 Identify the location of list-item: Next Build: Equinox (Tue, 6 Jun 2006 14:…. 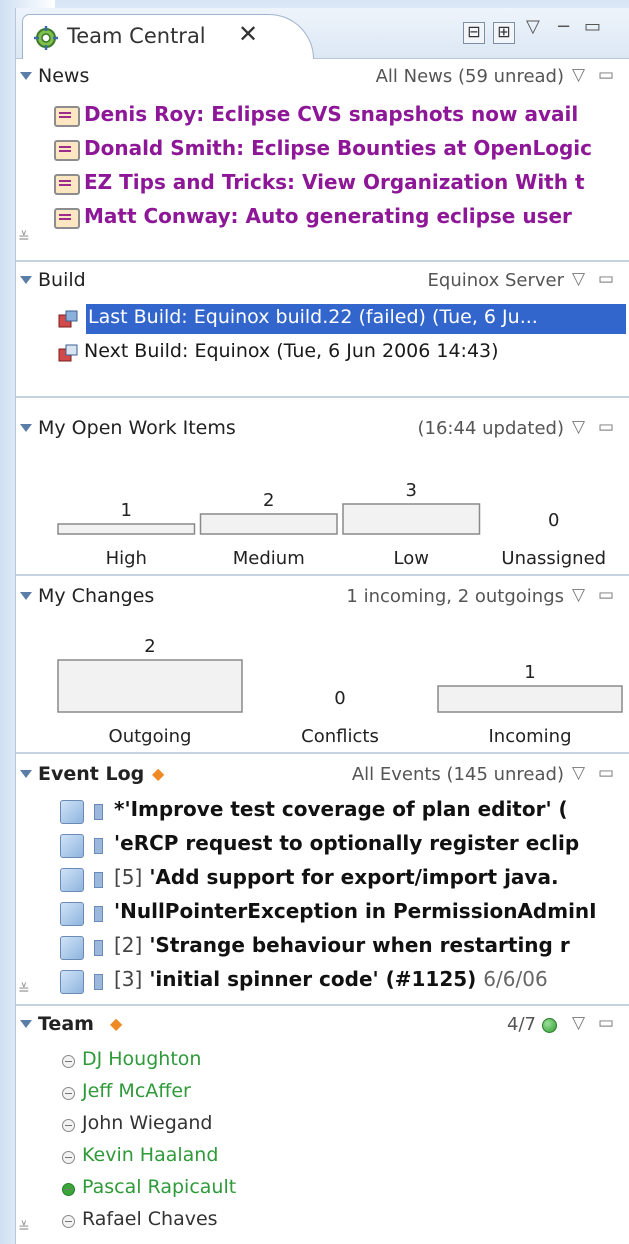
(322, 353).